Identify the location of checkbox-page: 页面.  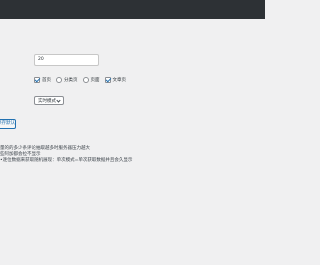
(91, 80).